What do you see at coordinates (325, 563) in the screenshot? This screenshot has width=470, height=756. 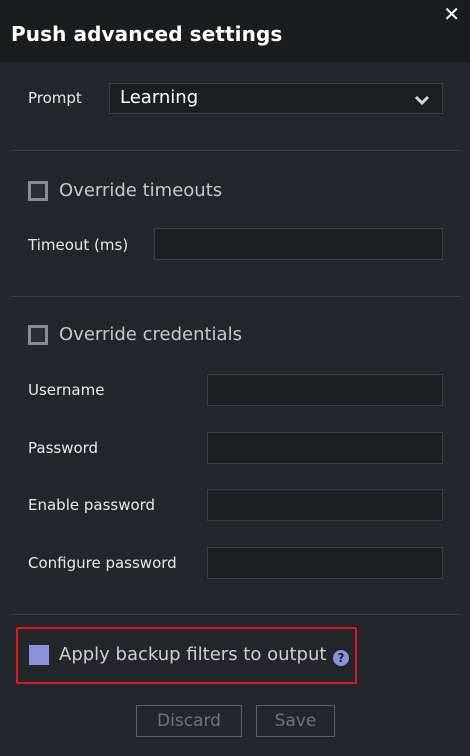 I see `configure-password-input` at bounding box center [325, 563].